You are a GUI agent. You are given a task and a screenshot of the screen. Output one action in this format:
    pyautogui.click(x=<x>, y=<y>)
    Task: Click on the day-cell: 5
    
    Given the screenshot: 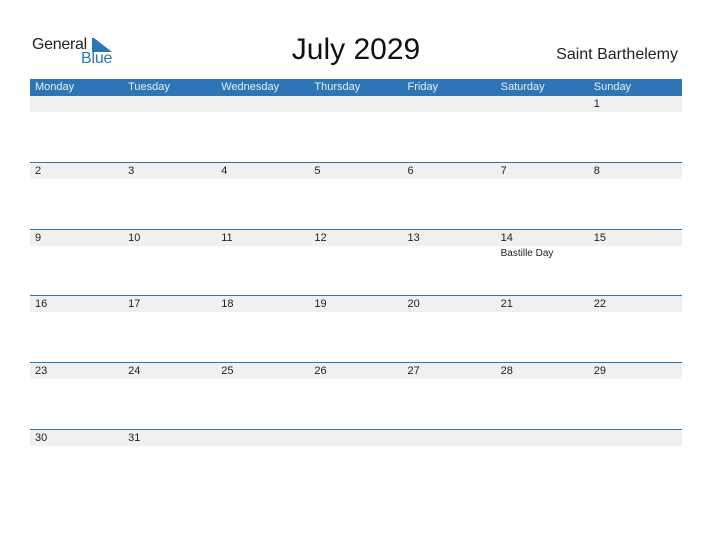 What is the action you would take?
    pyautogui.click(x=355, y=196)
    